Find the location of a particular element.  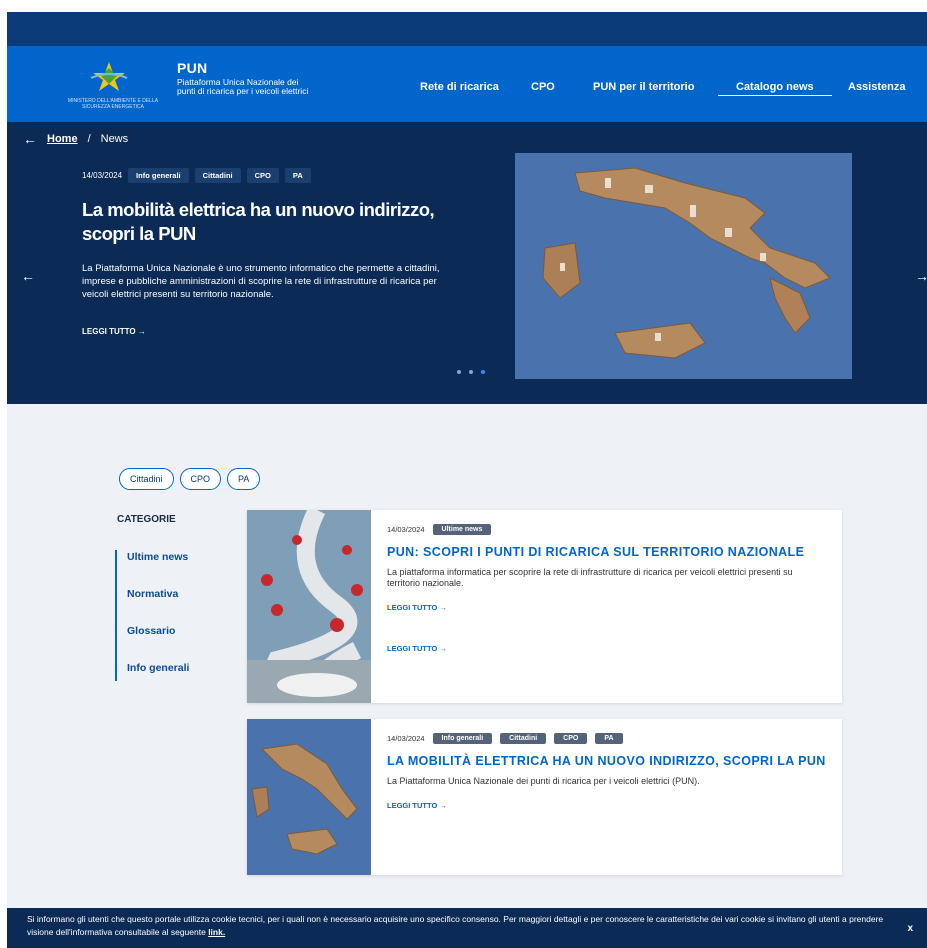

carousel-dot-active is located at coordinates (483, 372).